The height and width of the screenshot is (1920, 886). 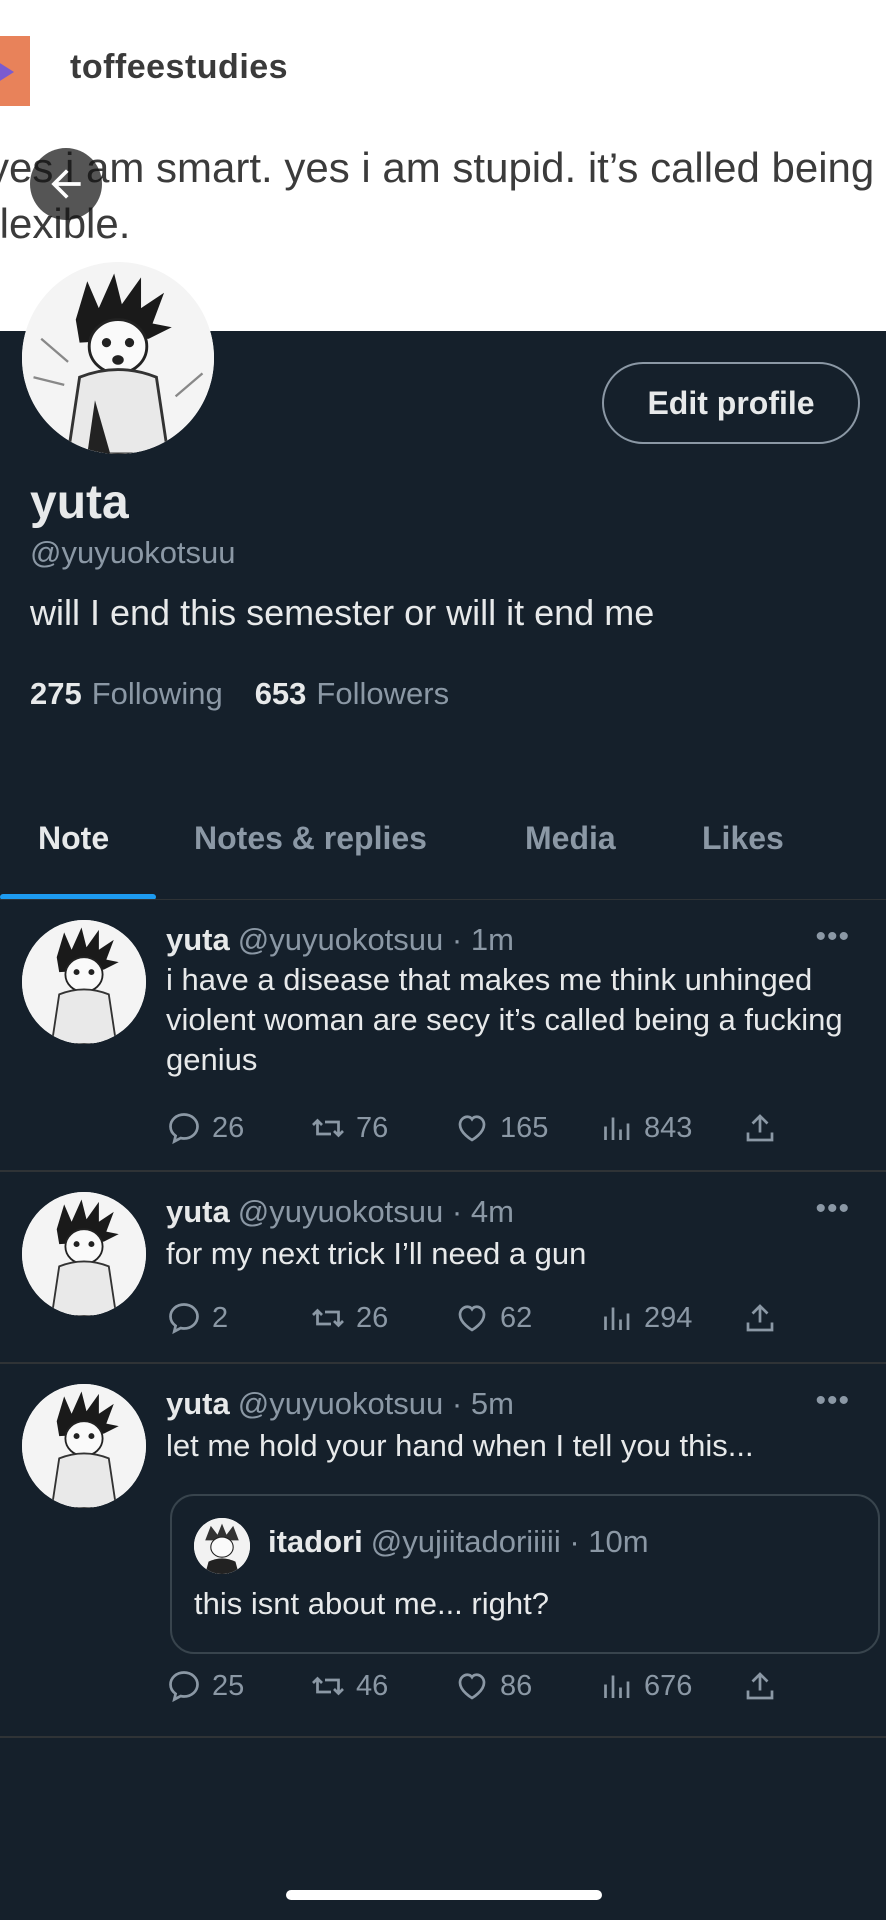 What do you see at coordinates (516, 1685) in the screenshot?
I see `like-count: 86` at bounding box center [516, 1685].